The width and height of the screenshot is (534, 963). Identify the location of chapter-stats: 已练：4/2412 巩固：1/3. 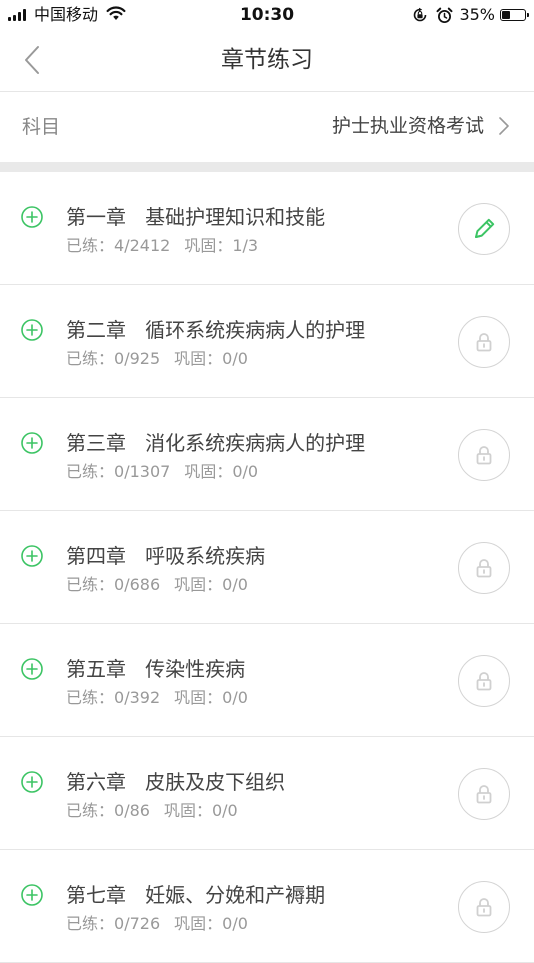
(162, 246).